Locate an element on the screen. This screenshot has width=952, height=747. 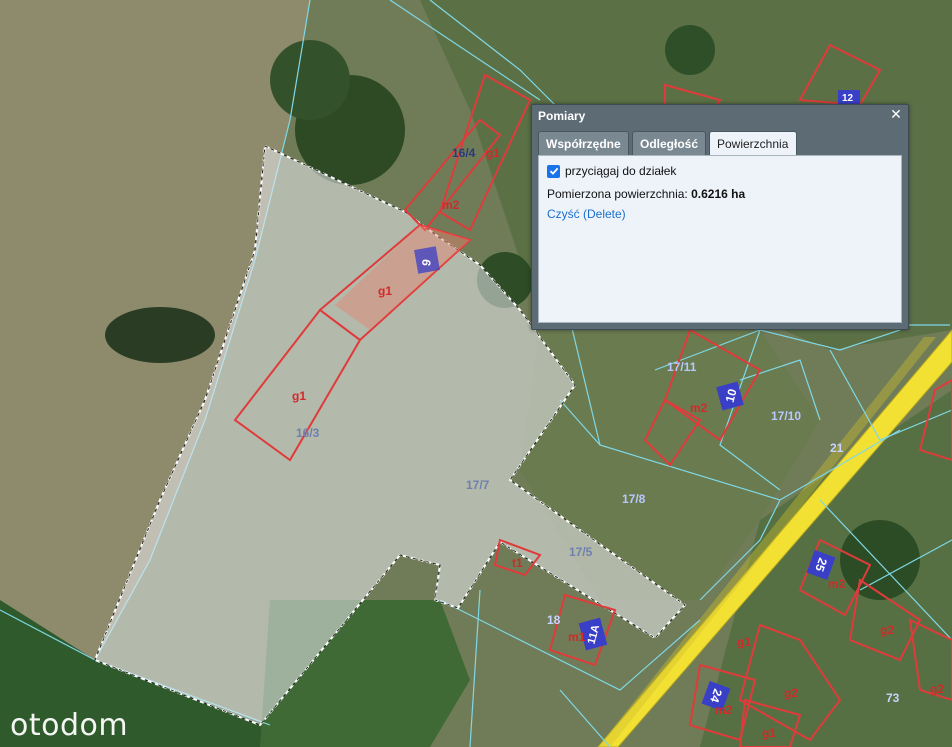
parcel-label-17-7: 17/7 is located at coordinates (478, 485).